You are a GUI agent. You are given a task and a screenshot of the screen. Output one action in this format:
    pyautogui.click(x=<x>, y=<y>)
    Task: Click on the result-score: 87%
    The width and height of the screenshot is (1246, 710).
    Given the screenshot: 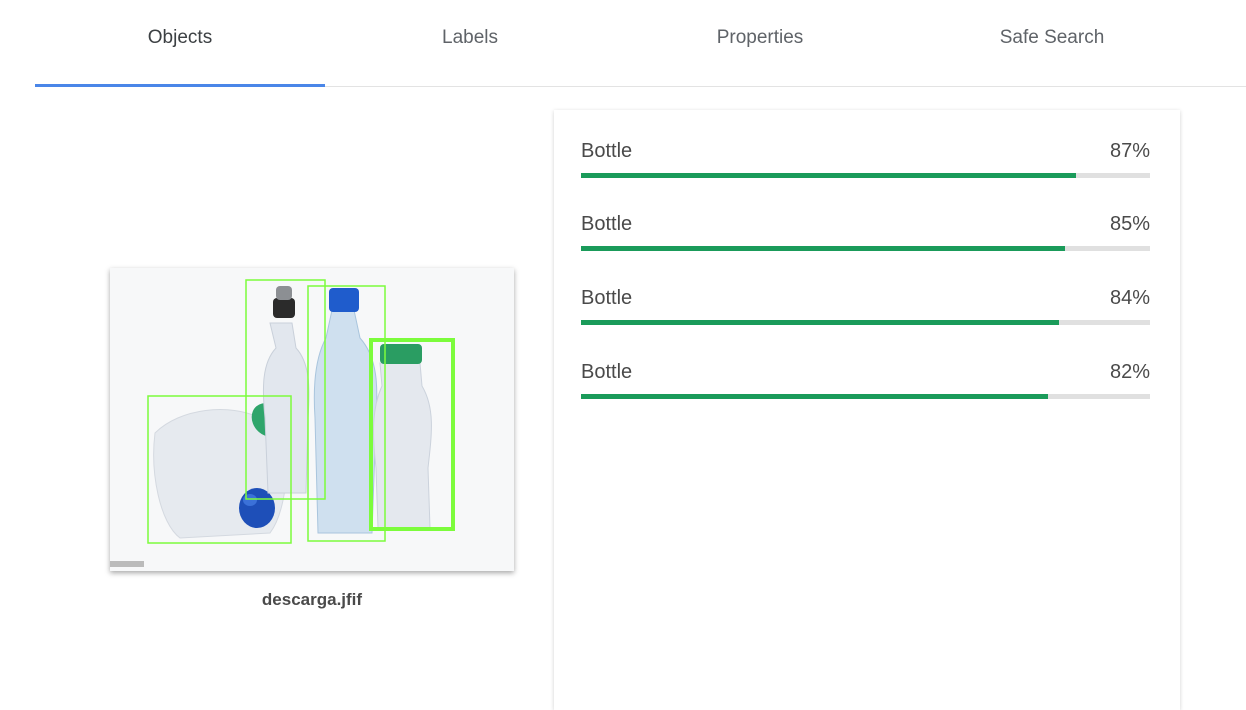 What is the action you would take?
    pyautogui.click(x=1129, y=151)
    